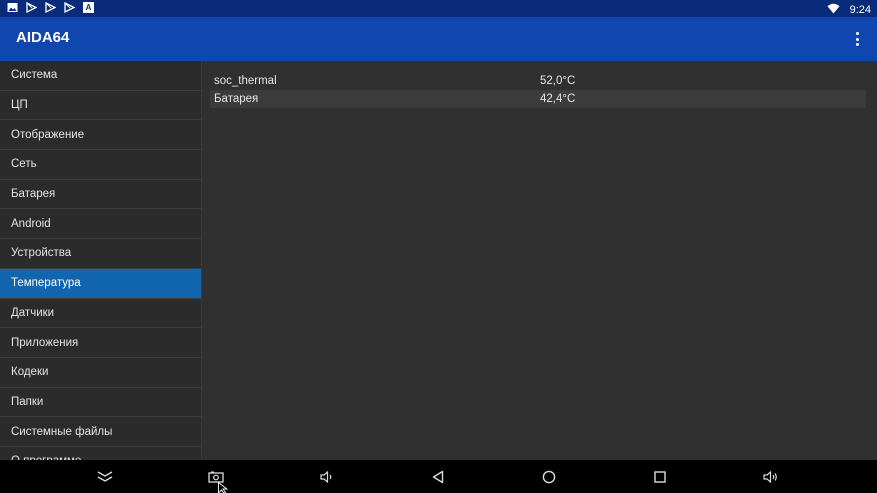 The height and width of the screenshot is (493, 877). I want to click on sensor-name: soc_thermal, so click(245, 81).